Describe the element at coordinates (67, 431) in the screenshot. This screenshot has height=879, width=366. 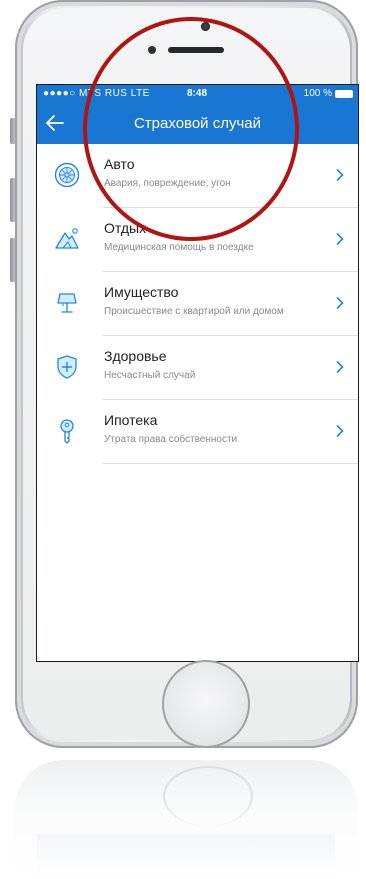
I see `key-icon` at that location.